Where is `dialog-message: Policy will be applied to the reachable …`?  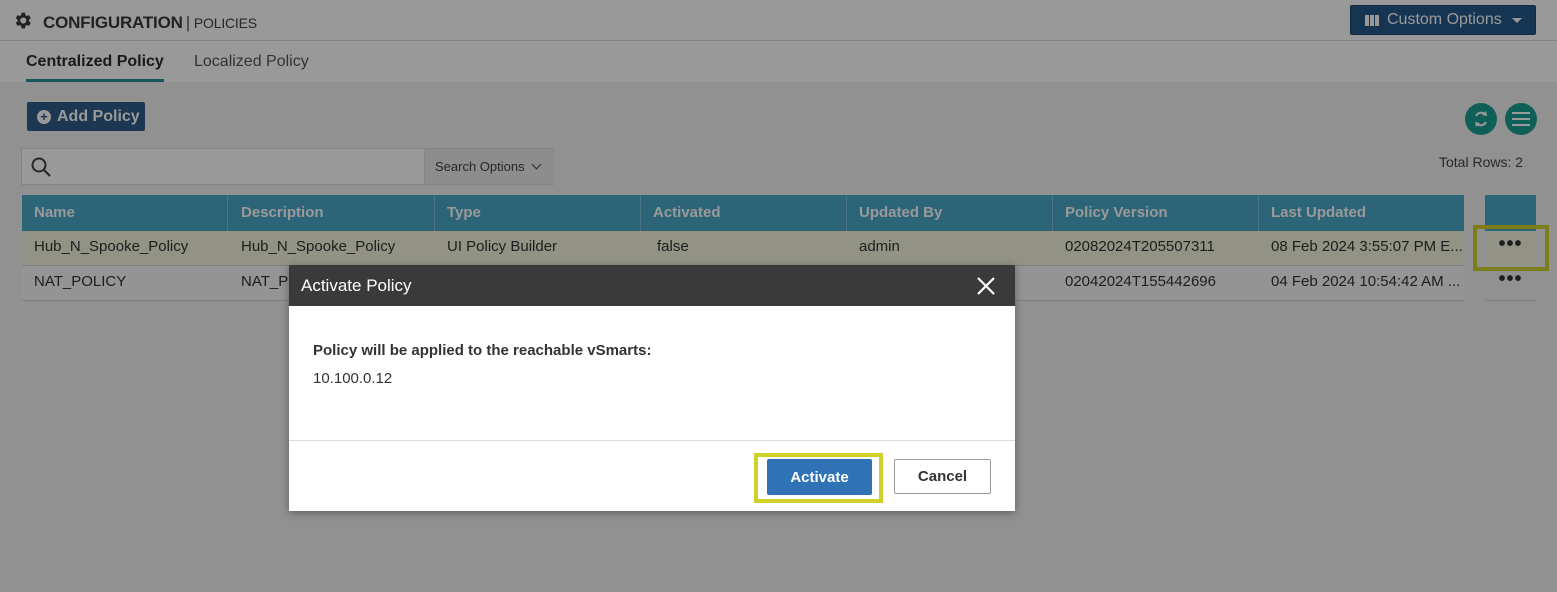
dialog-message: Policy will be applied to the reachable … is located at coordinates (482, 350).